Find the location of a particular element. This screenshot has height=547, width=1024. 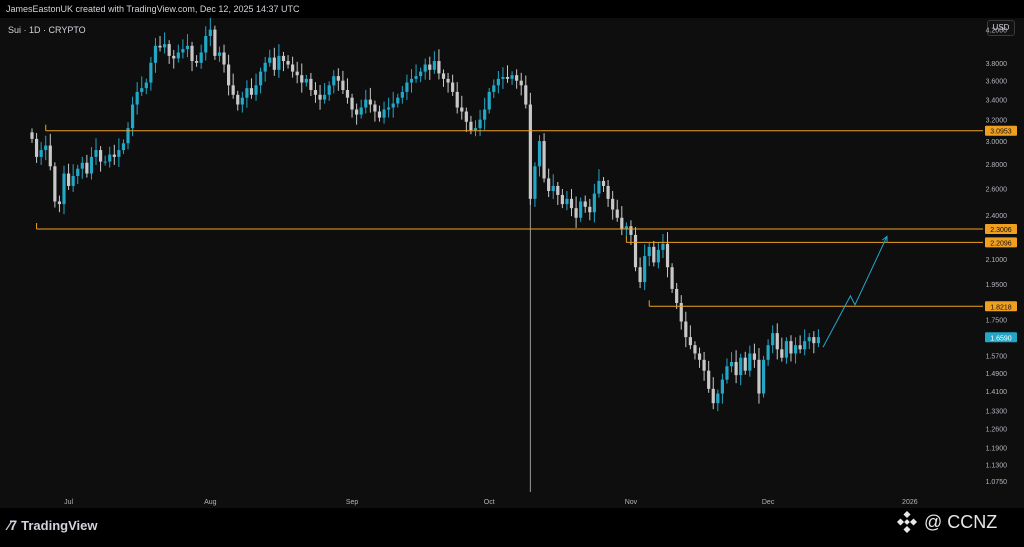

projection-path is located at coordinates (855, 292).